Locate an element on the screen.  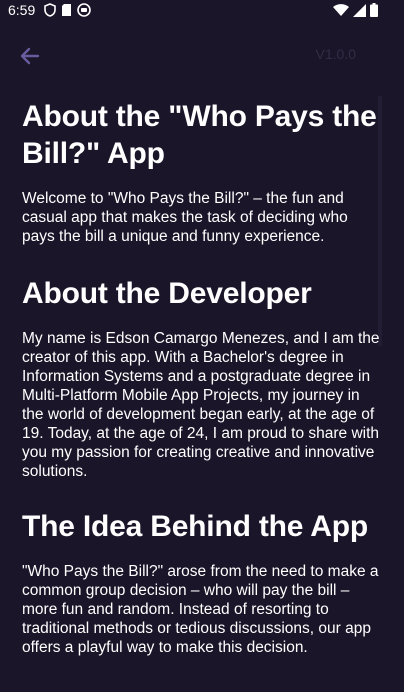
app-bar: V1.0.0 is located at coordinates (202, 56).